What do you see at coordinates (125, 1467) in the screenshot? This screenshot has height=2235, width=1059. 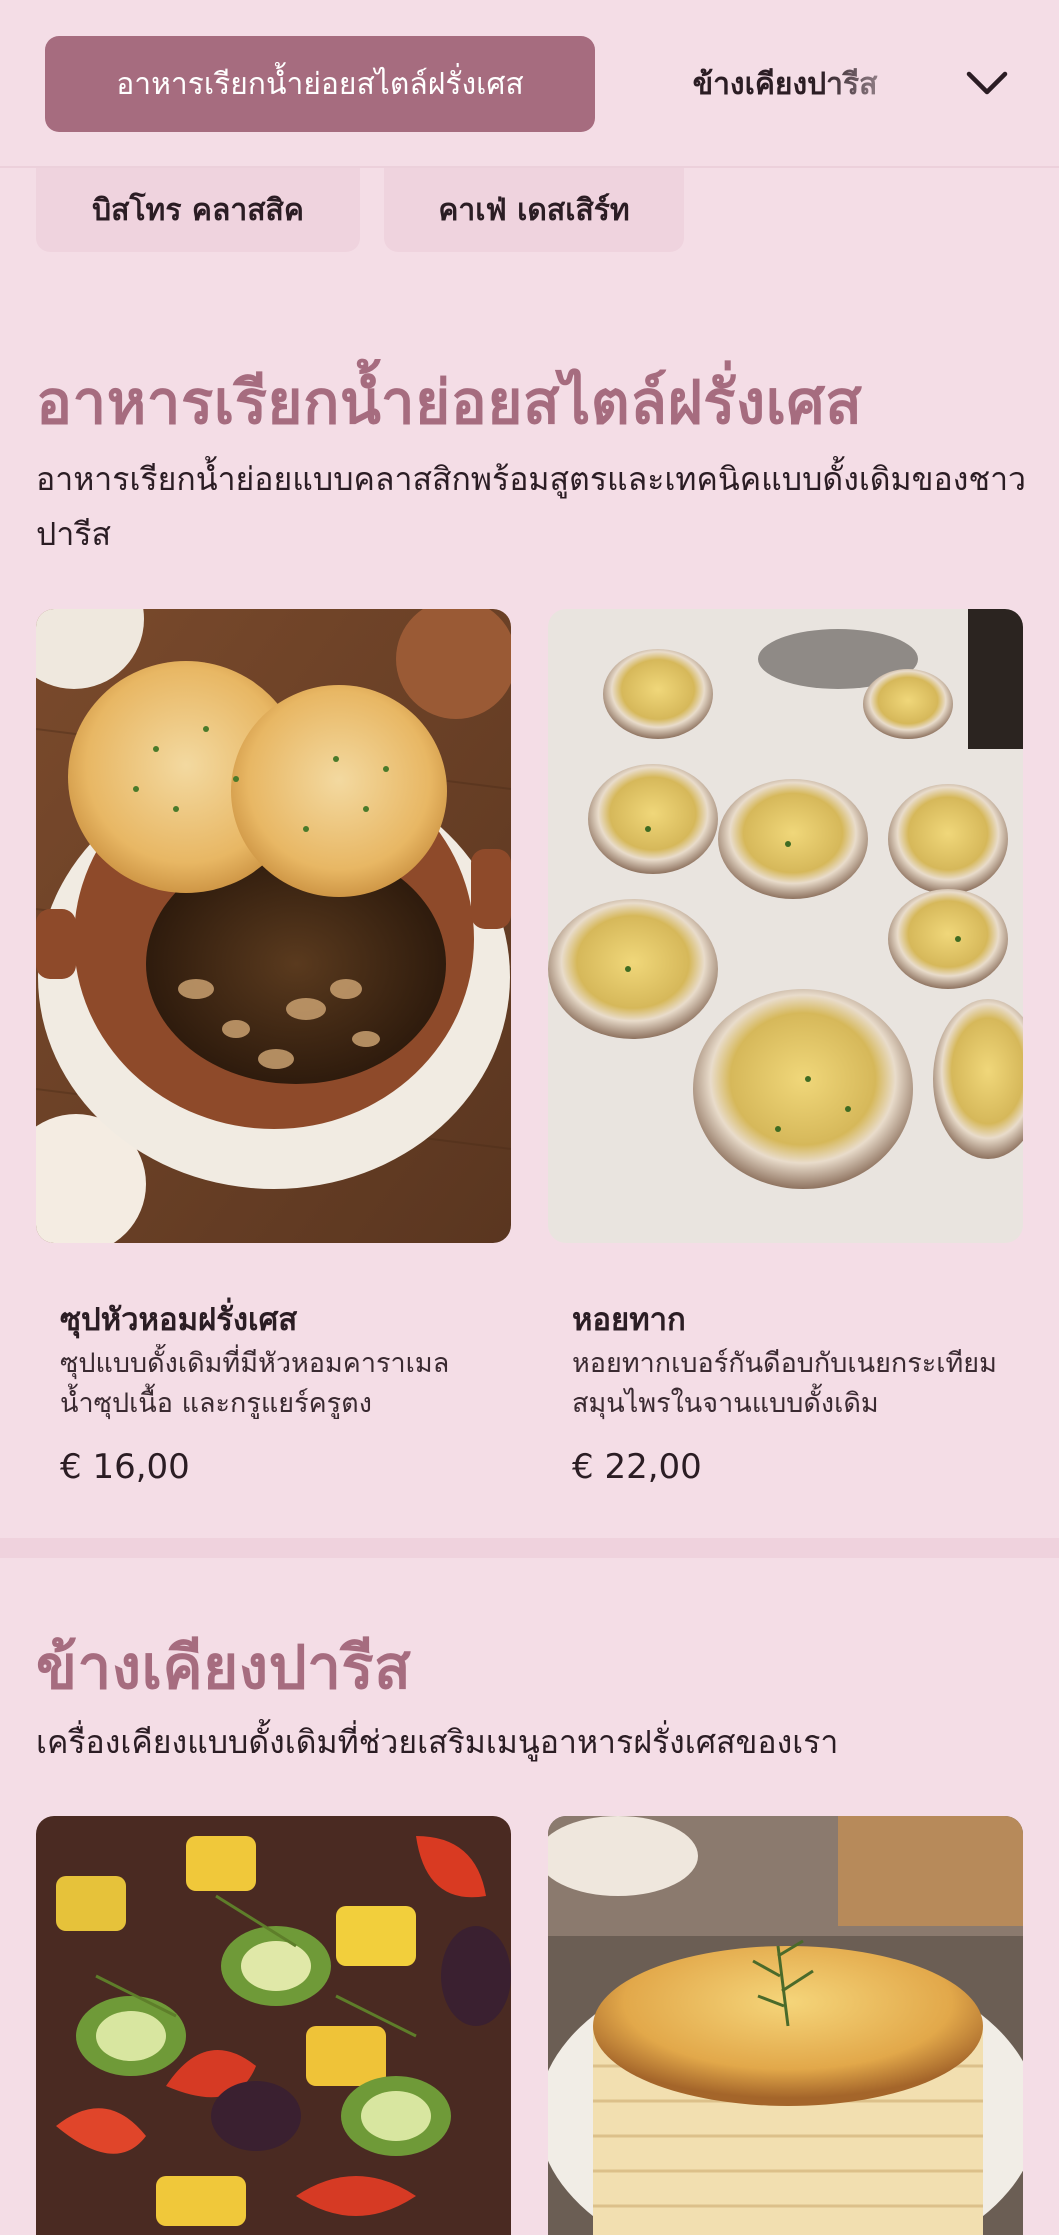 I see `menu-item-price: € 16,00` at bounding box center [125, 1467].